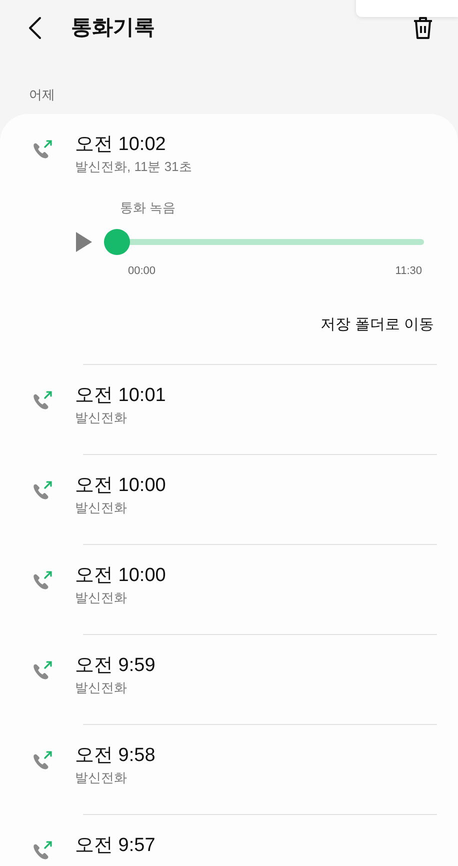 The image size is (458, 866). Describe the element at coordinates (42, 95) in the screenshot. I see `section-label: 어제` at that location.